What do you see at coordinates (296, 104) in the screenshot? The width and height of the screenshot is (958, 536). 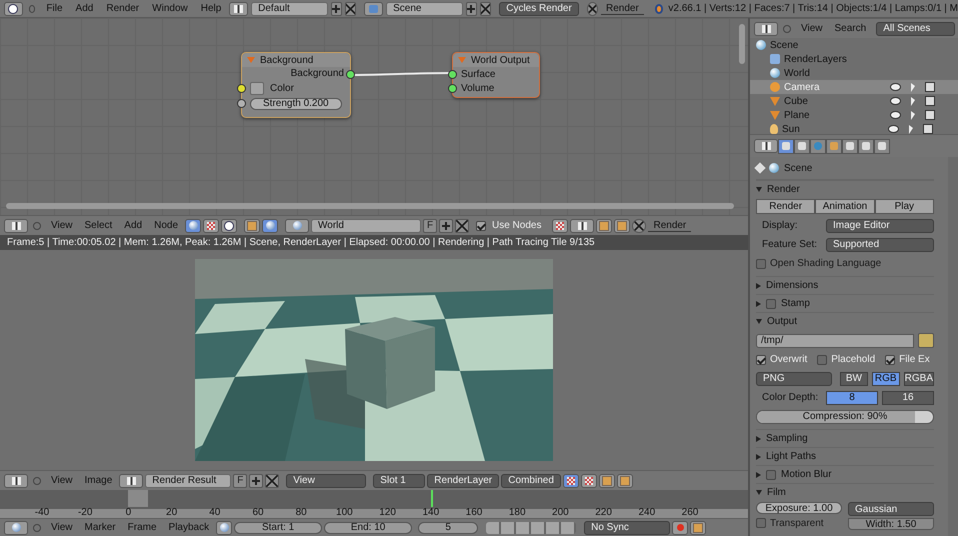 I see `strength-field: Strength 0.200` at bounding box center [296, 104].